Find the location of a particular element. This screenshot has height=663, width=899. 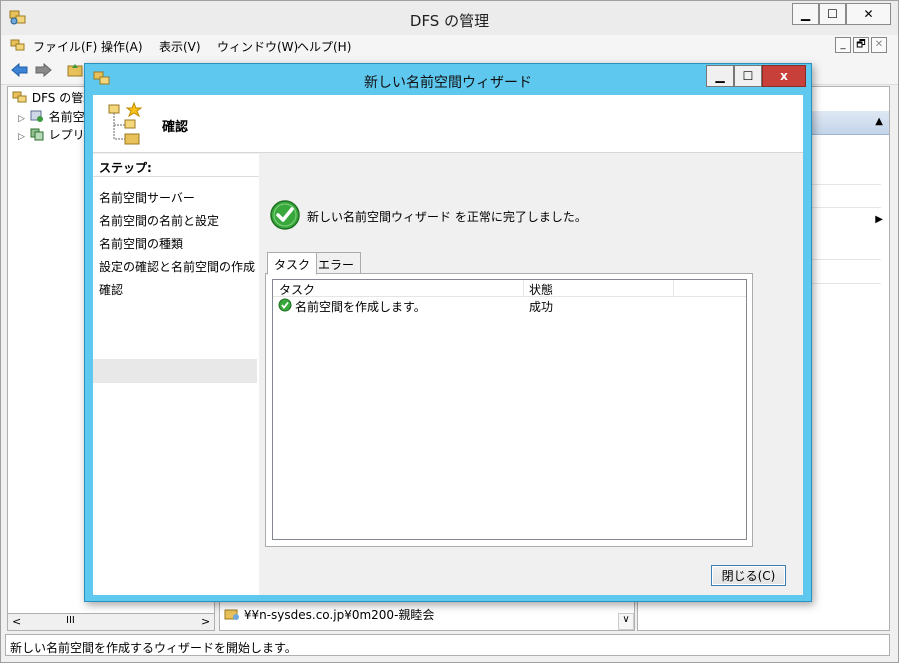

status-text: 新しい名前空間を作成するウィザードを開始します。 is located at coordinates (153, 648).